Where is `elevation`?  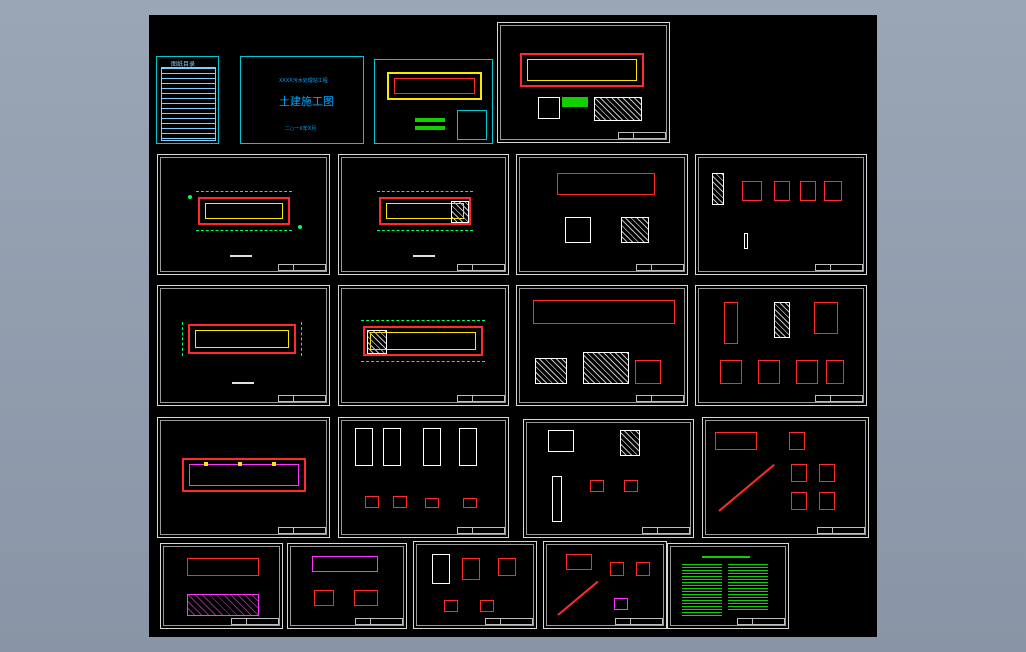
elevation is located at coordinates (345, 564).